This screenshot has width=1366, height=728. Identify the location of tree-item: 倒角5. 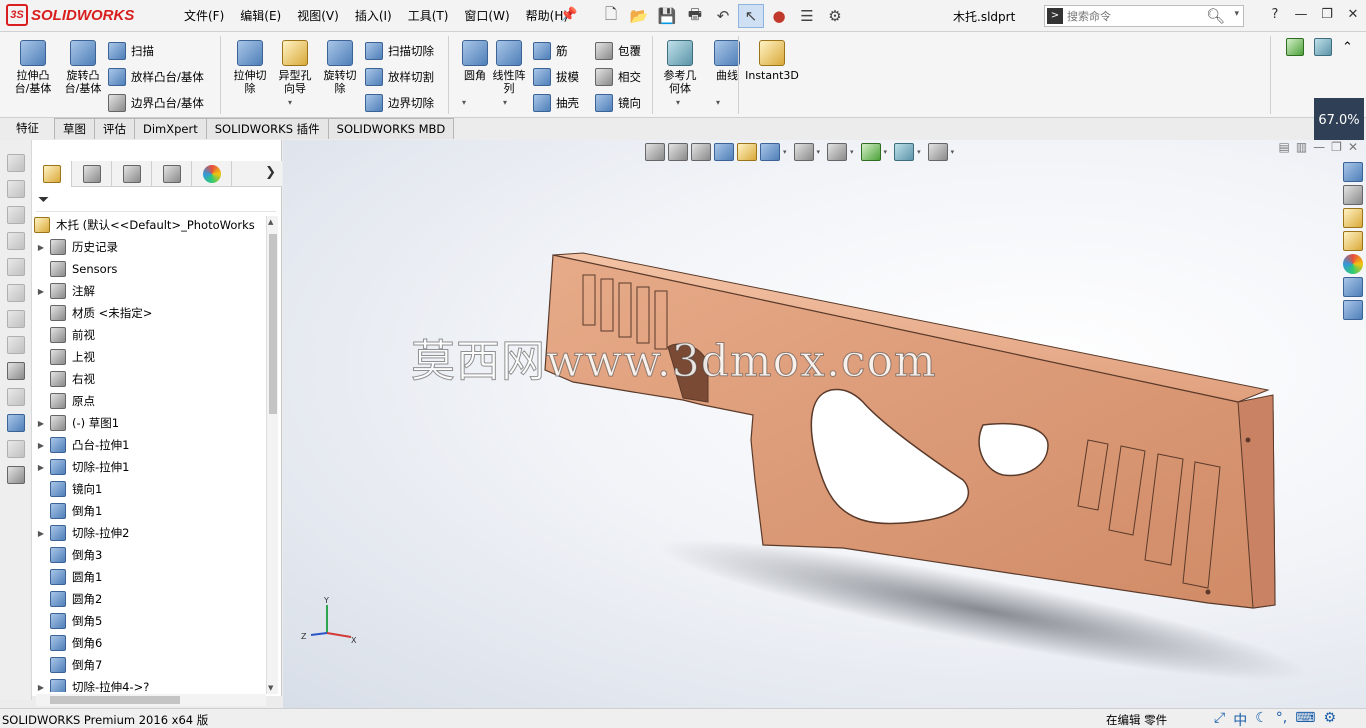
(150, 621).